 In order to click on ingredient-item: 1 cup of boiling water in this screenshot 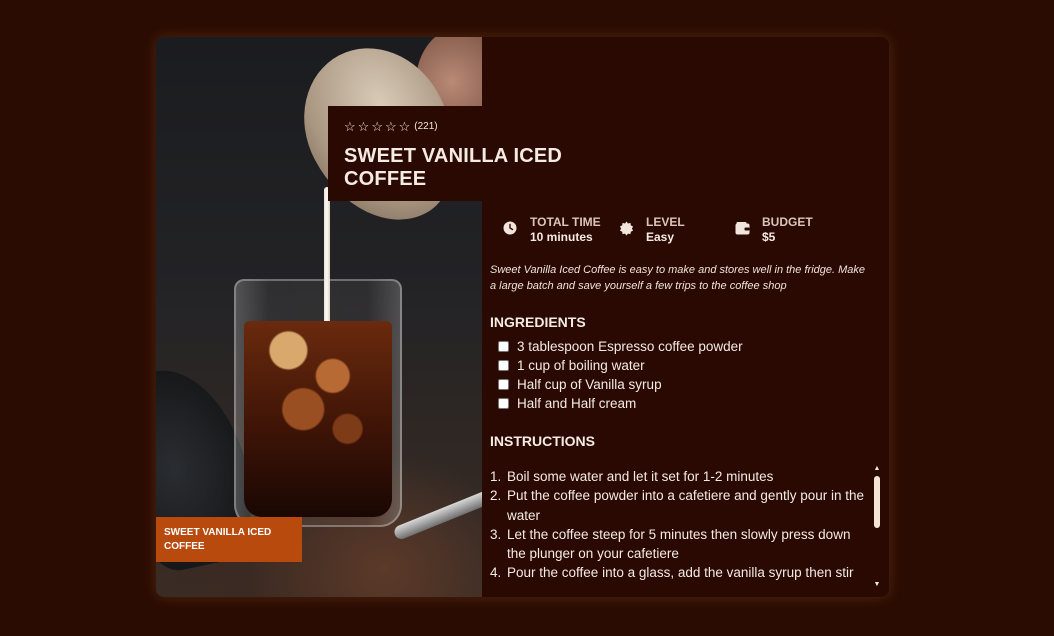, I will do `click(620, 365)`.